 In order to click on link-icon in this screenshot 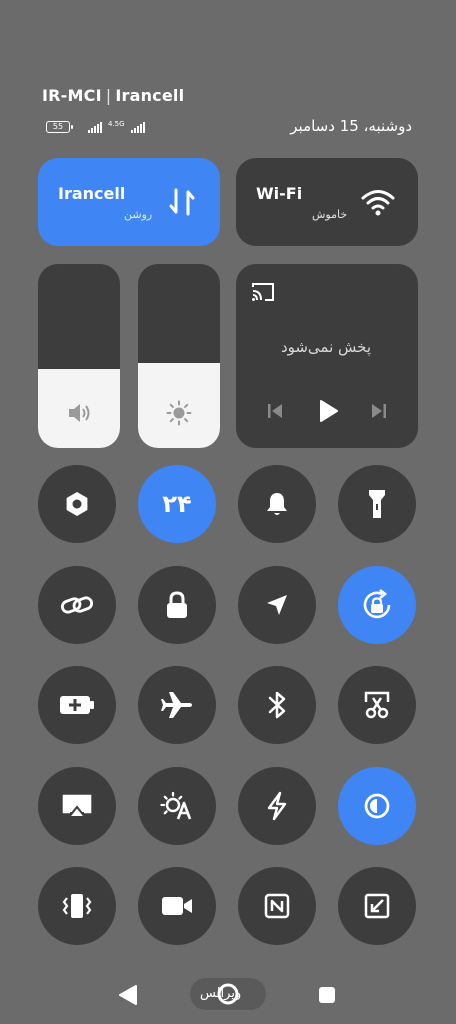, I will do `click(77, 605)`.